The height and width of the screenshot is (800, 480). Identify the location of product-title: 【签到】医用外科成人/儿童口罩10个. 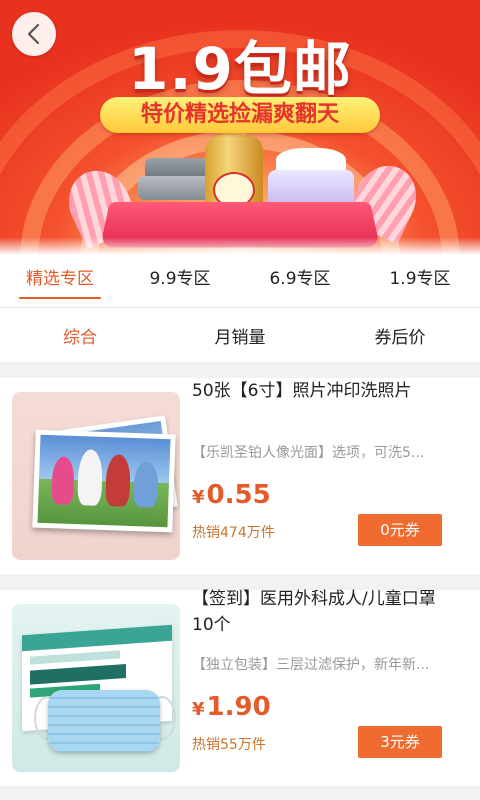
(317, 612).